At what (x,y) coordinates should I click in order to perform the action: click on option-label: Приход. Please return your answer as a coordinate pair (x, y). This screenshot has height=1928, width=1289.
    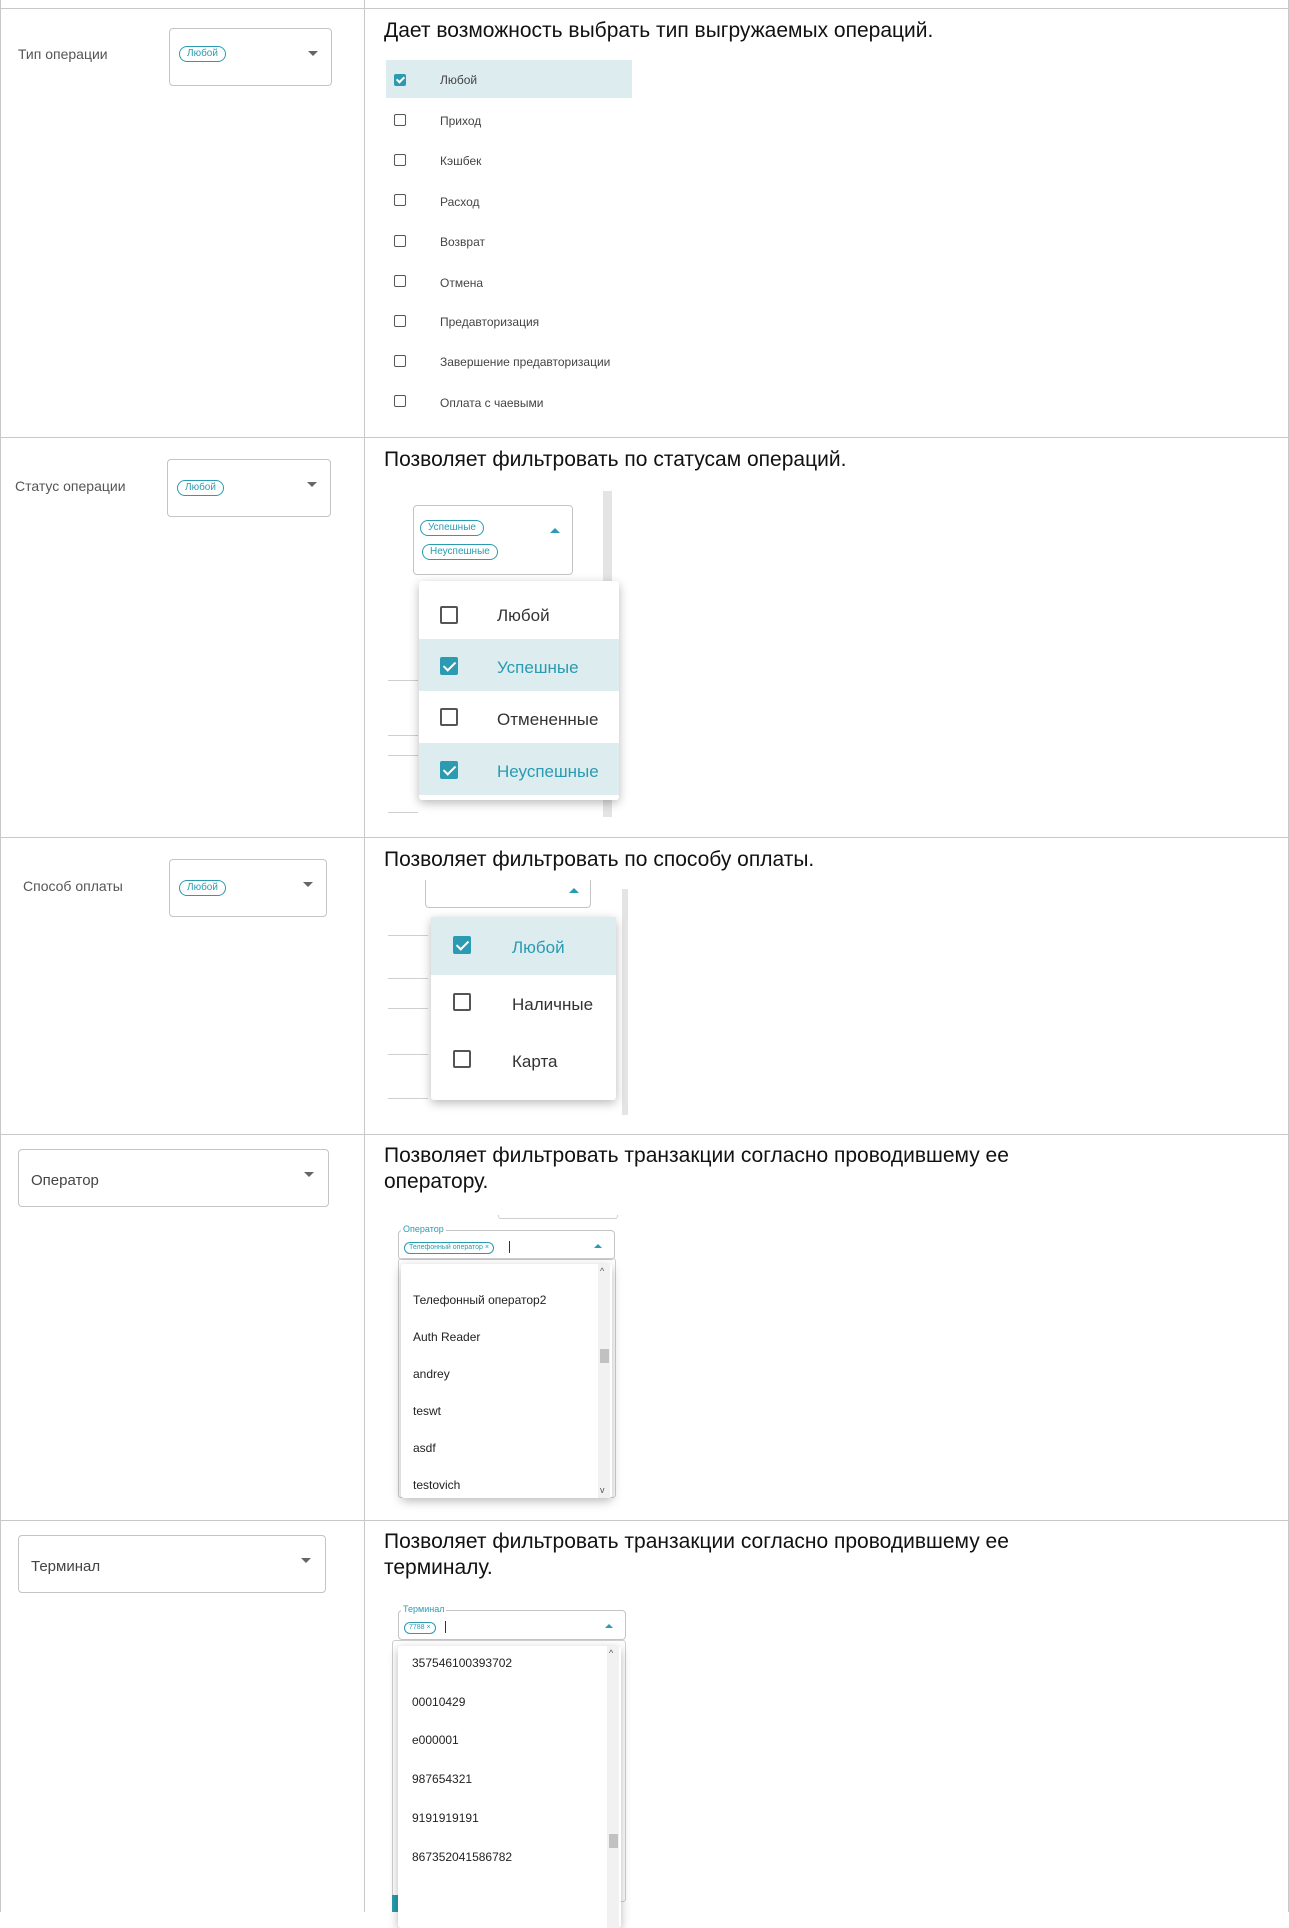
    Looking at the image, I should click on (461, 121).